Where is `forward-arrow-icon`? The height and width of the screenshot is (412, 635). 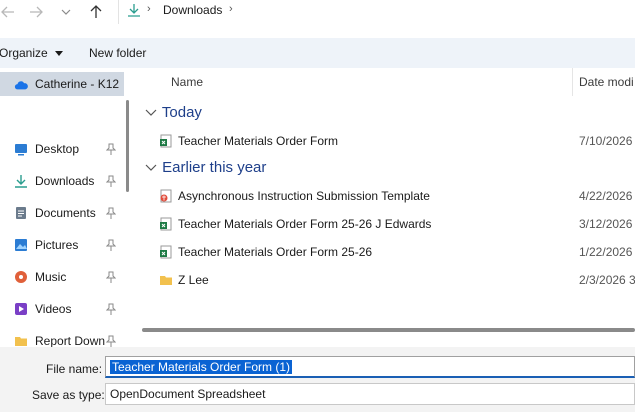 forward-arrow-icon is located at coordinates (36, 12).